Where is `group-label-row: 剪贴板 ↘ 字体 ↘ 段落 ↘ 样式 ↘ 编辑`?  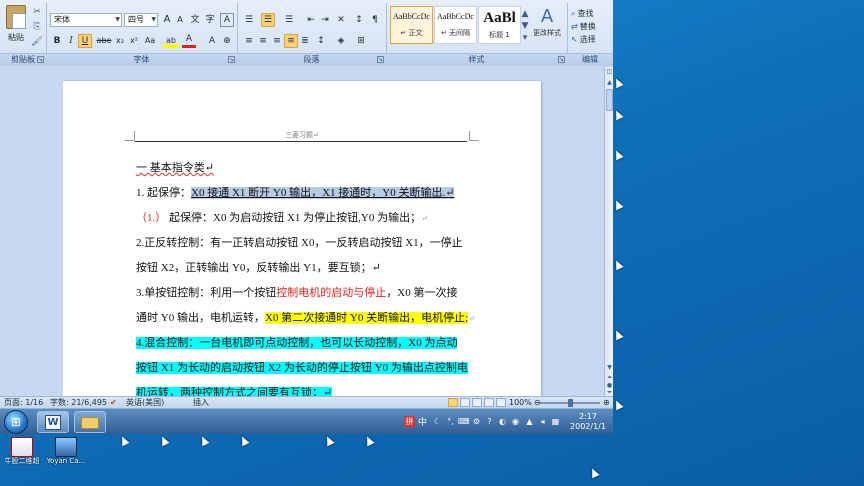 group-label-row: 剪贴板 ↘ 字体 ↘ 段落 ↘ 样式 ↘ 编辑 is located at coordinates (306, 59).